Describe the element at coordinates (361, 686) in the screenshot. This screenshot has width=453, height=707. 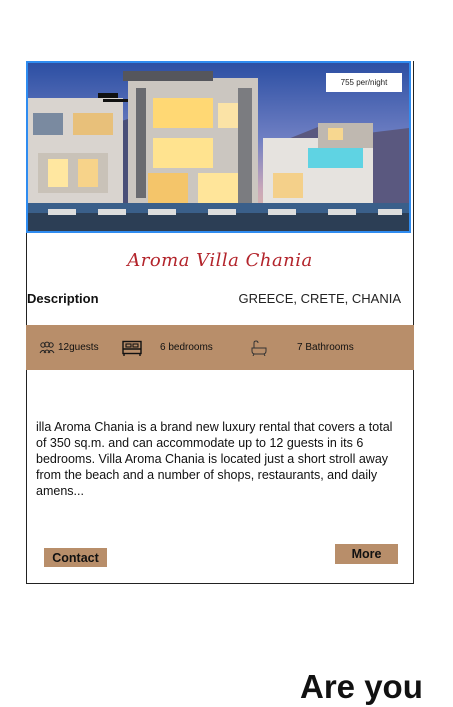
I see `section-headline: Are you` at that location.